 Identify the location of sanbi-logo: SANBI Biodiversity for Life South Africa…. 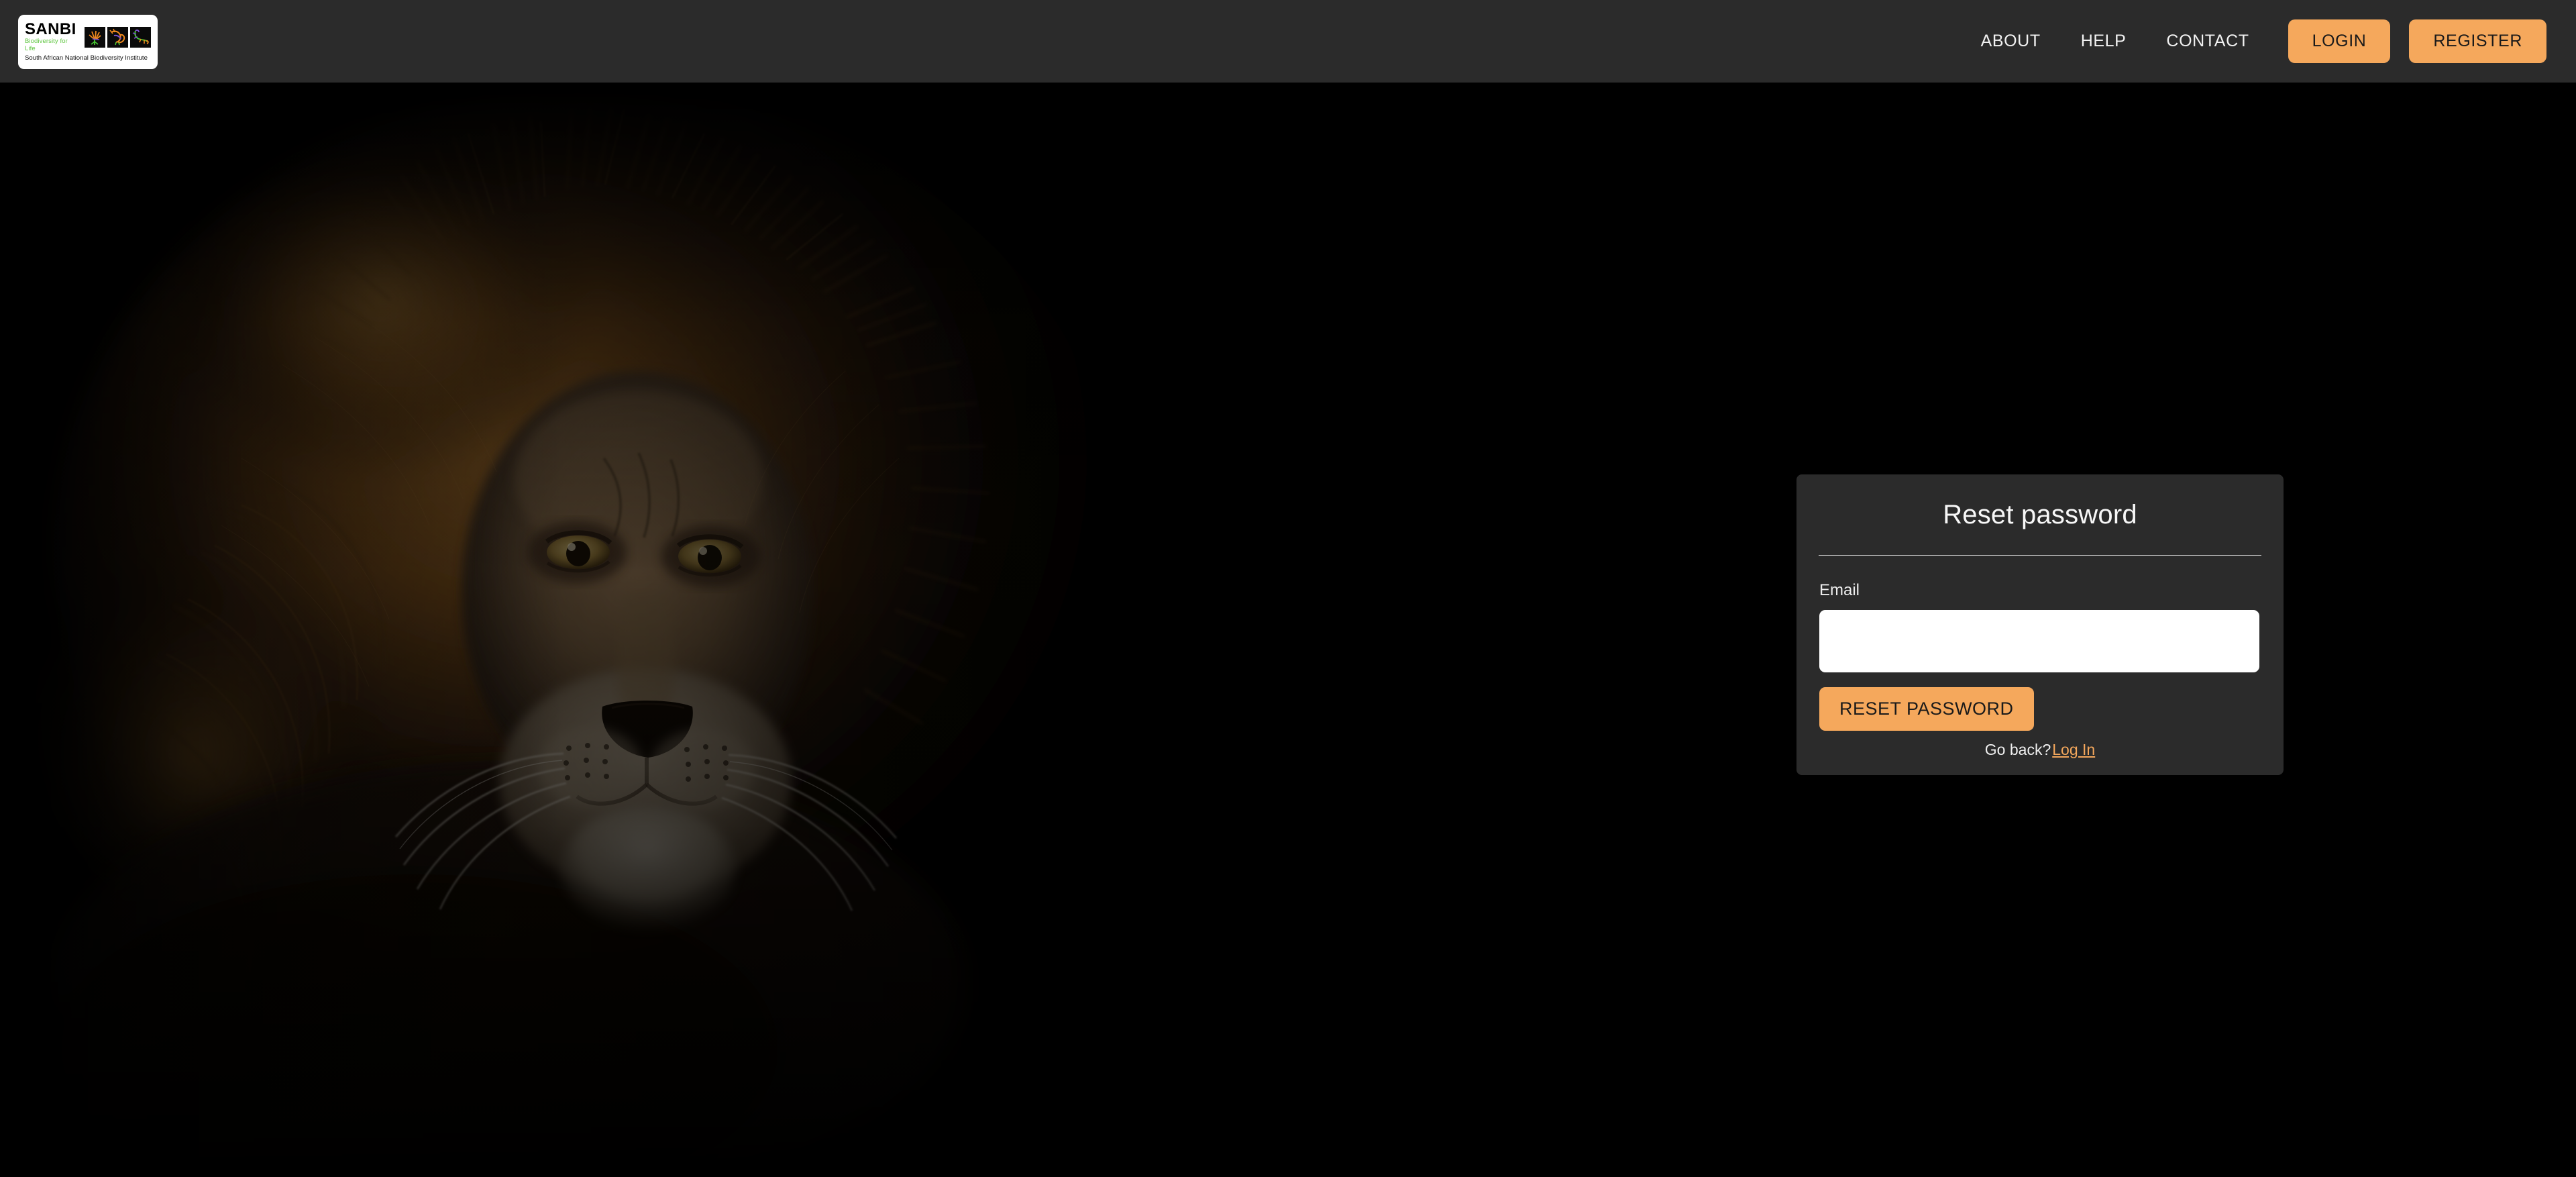
(88, 42).